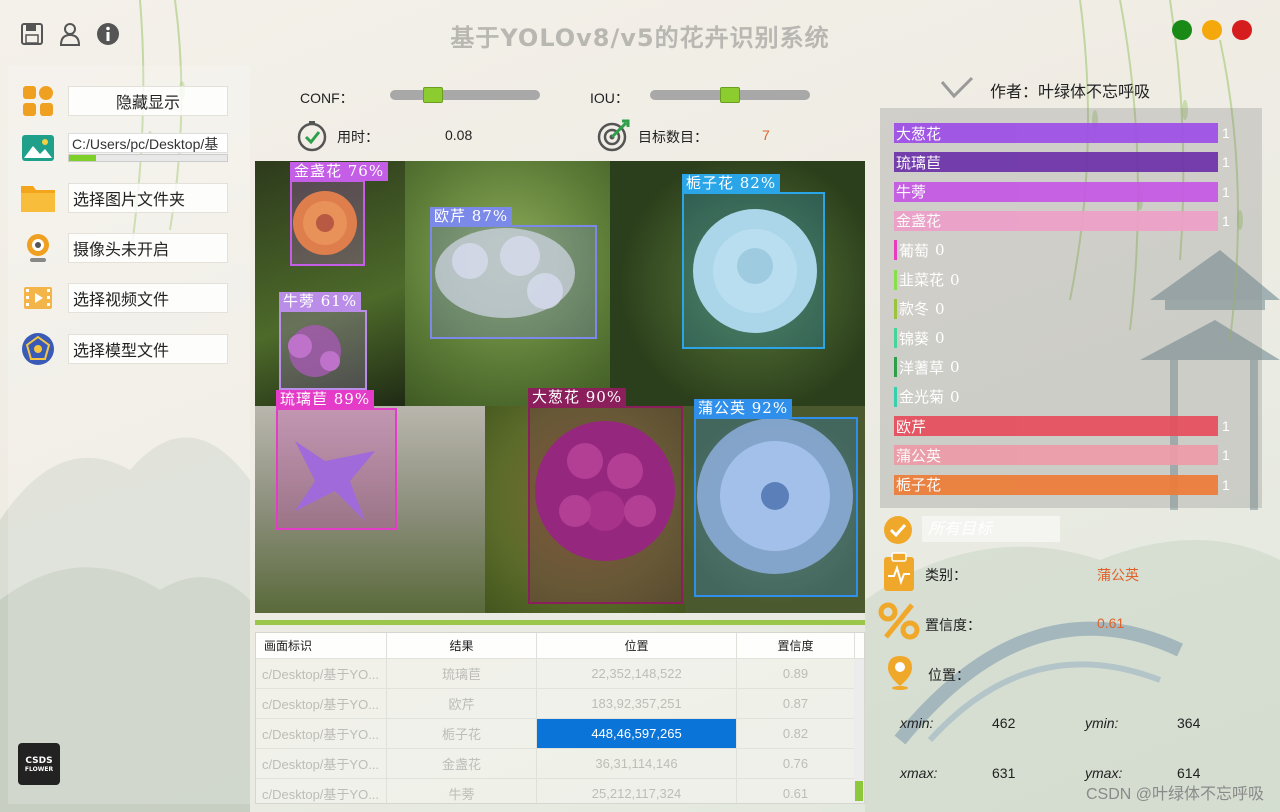  I want to click on target-select: 所有目标, so click(991, 529).